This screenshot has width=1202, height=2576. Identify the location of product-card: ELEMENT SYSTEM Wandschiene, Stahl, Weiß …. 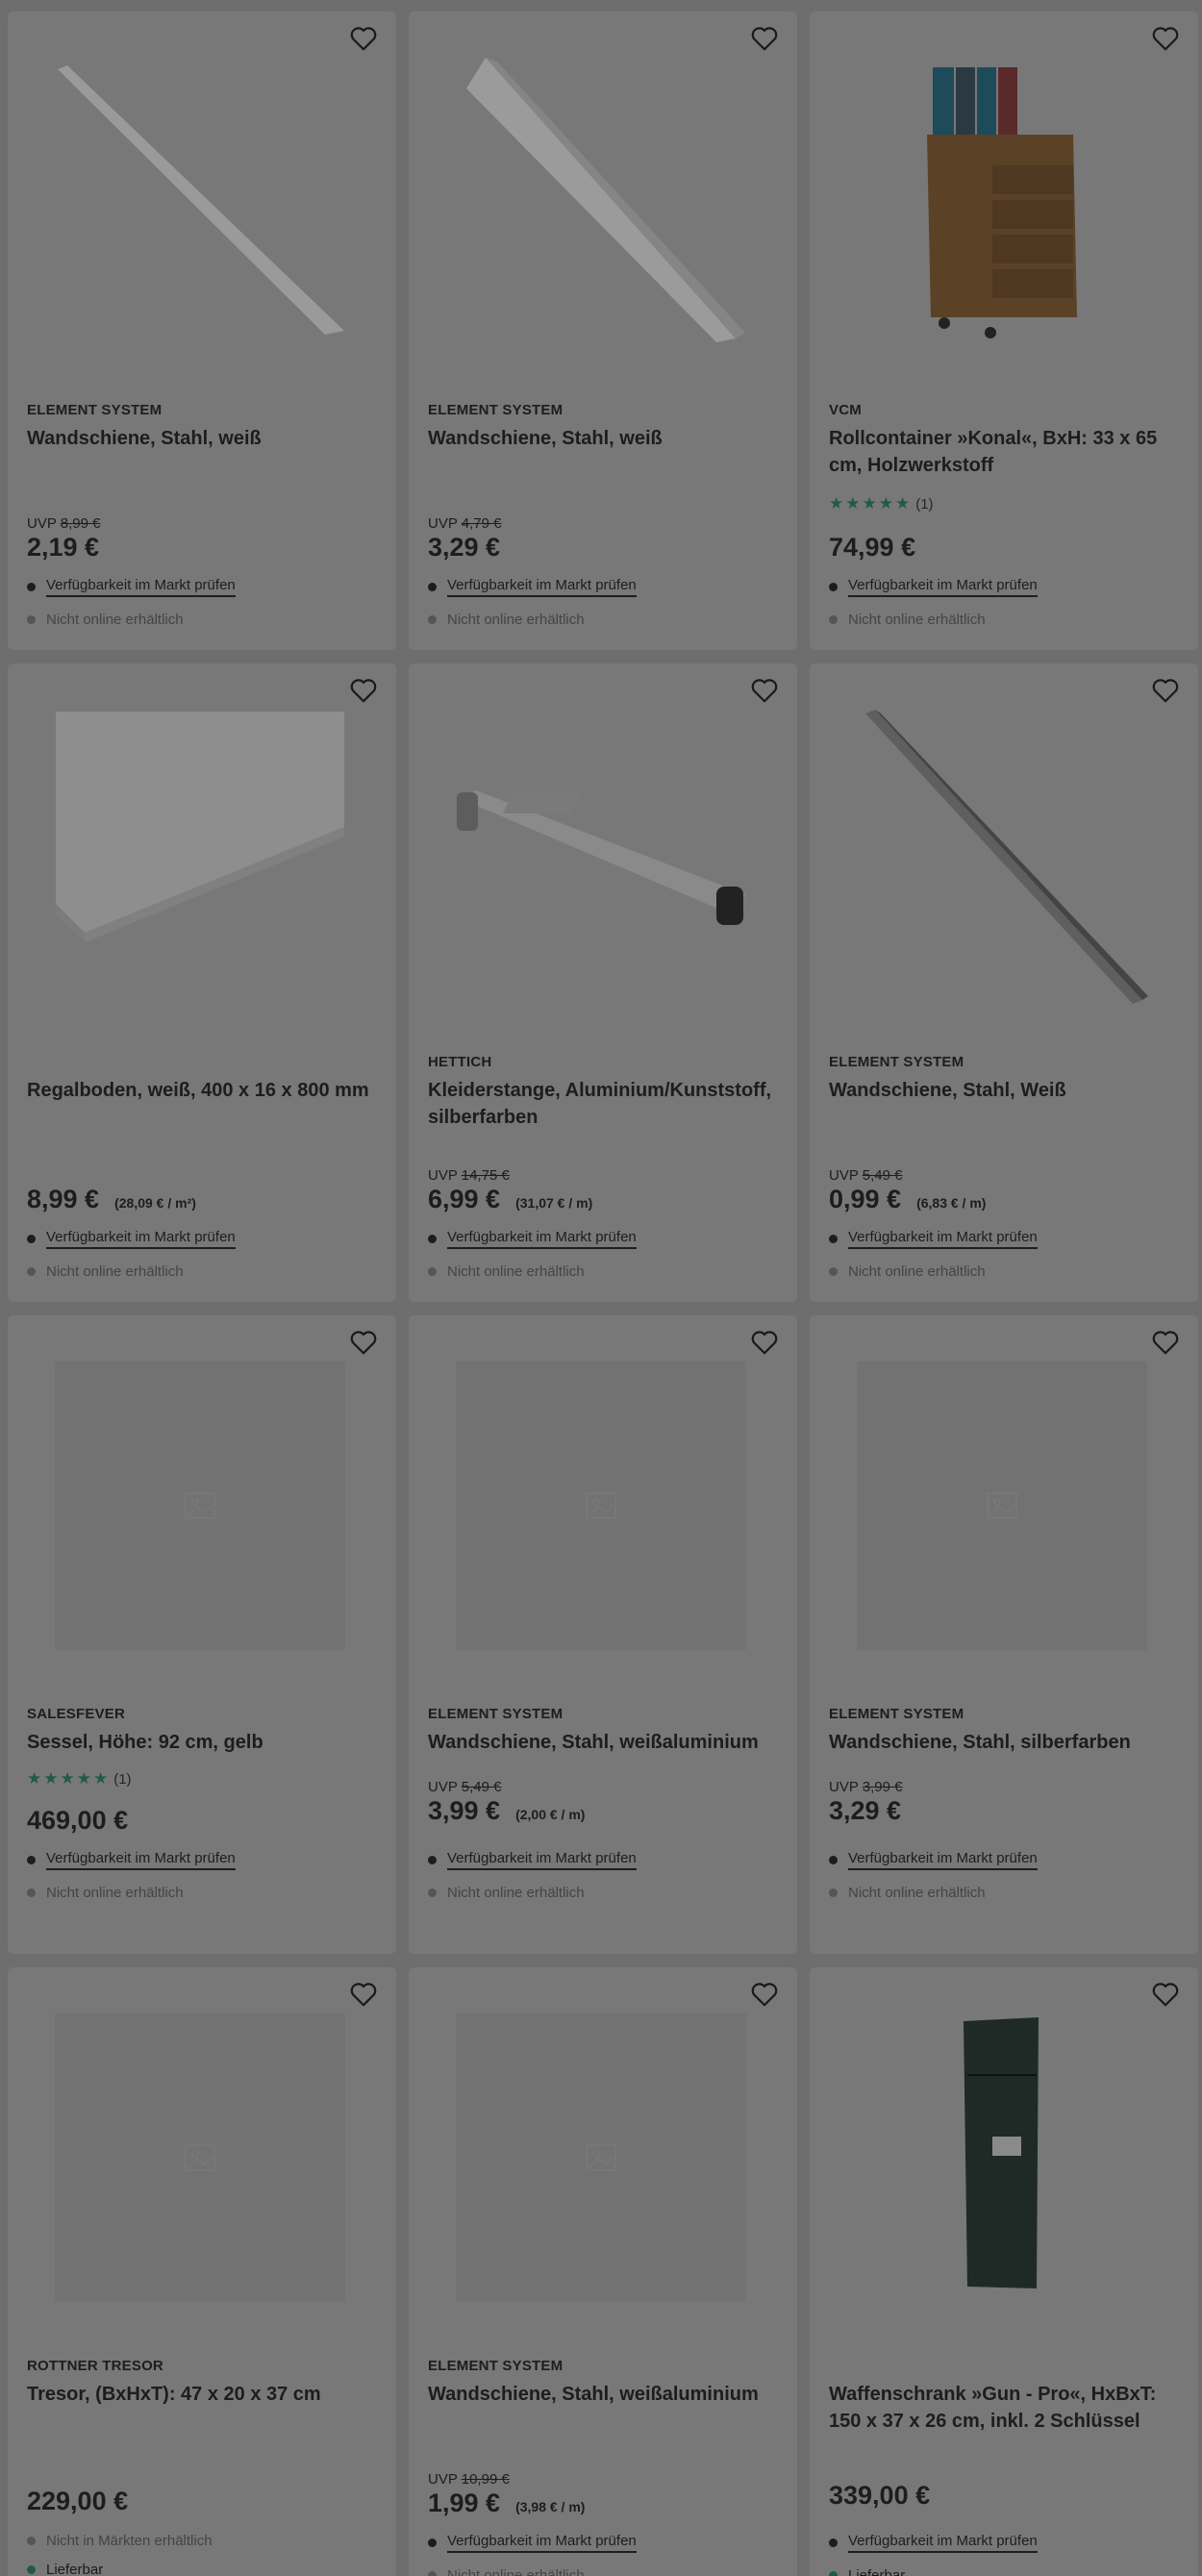
(1004, 982).